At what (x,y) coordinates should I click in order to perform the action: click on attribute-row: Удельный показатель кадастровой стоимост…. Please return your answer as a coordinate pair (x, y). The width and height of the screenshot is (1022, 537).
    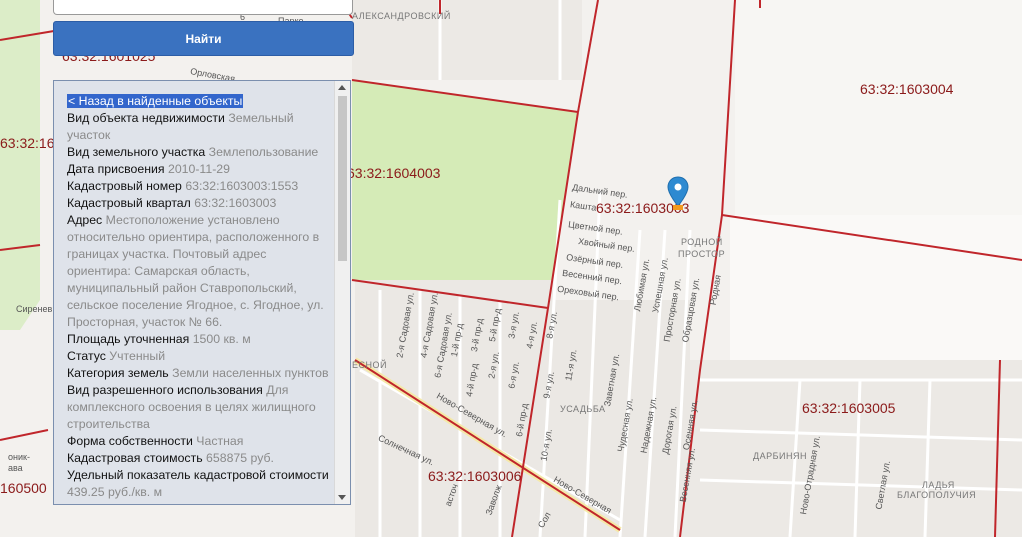
    Looking at the image, I should click on (200, 484).